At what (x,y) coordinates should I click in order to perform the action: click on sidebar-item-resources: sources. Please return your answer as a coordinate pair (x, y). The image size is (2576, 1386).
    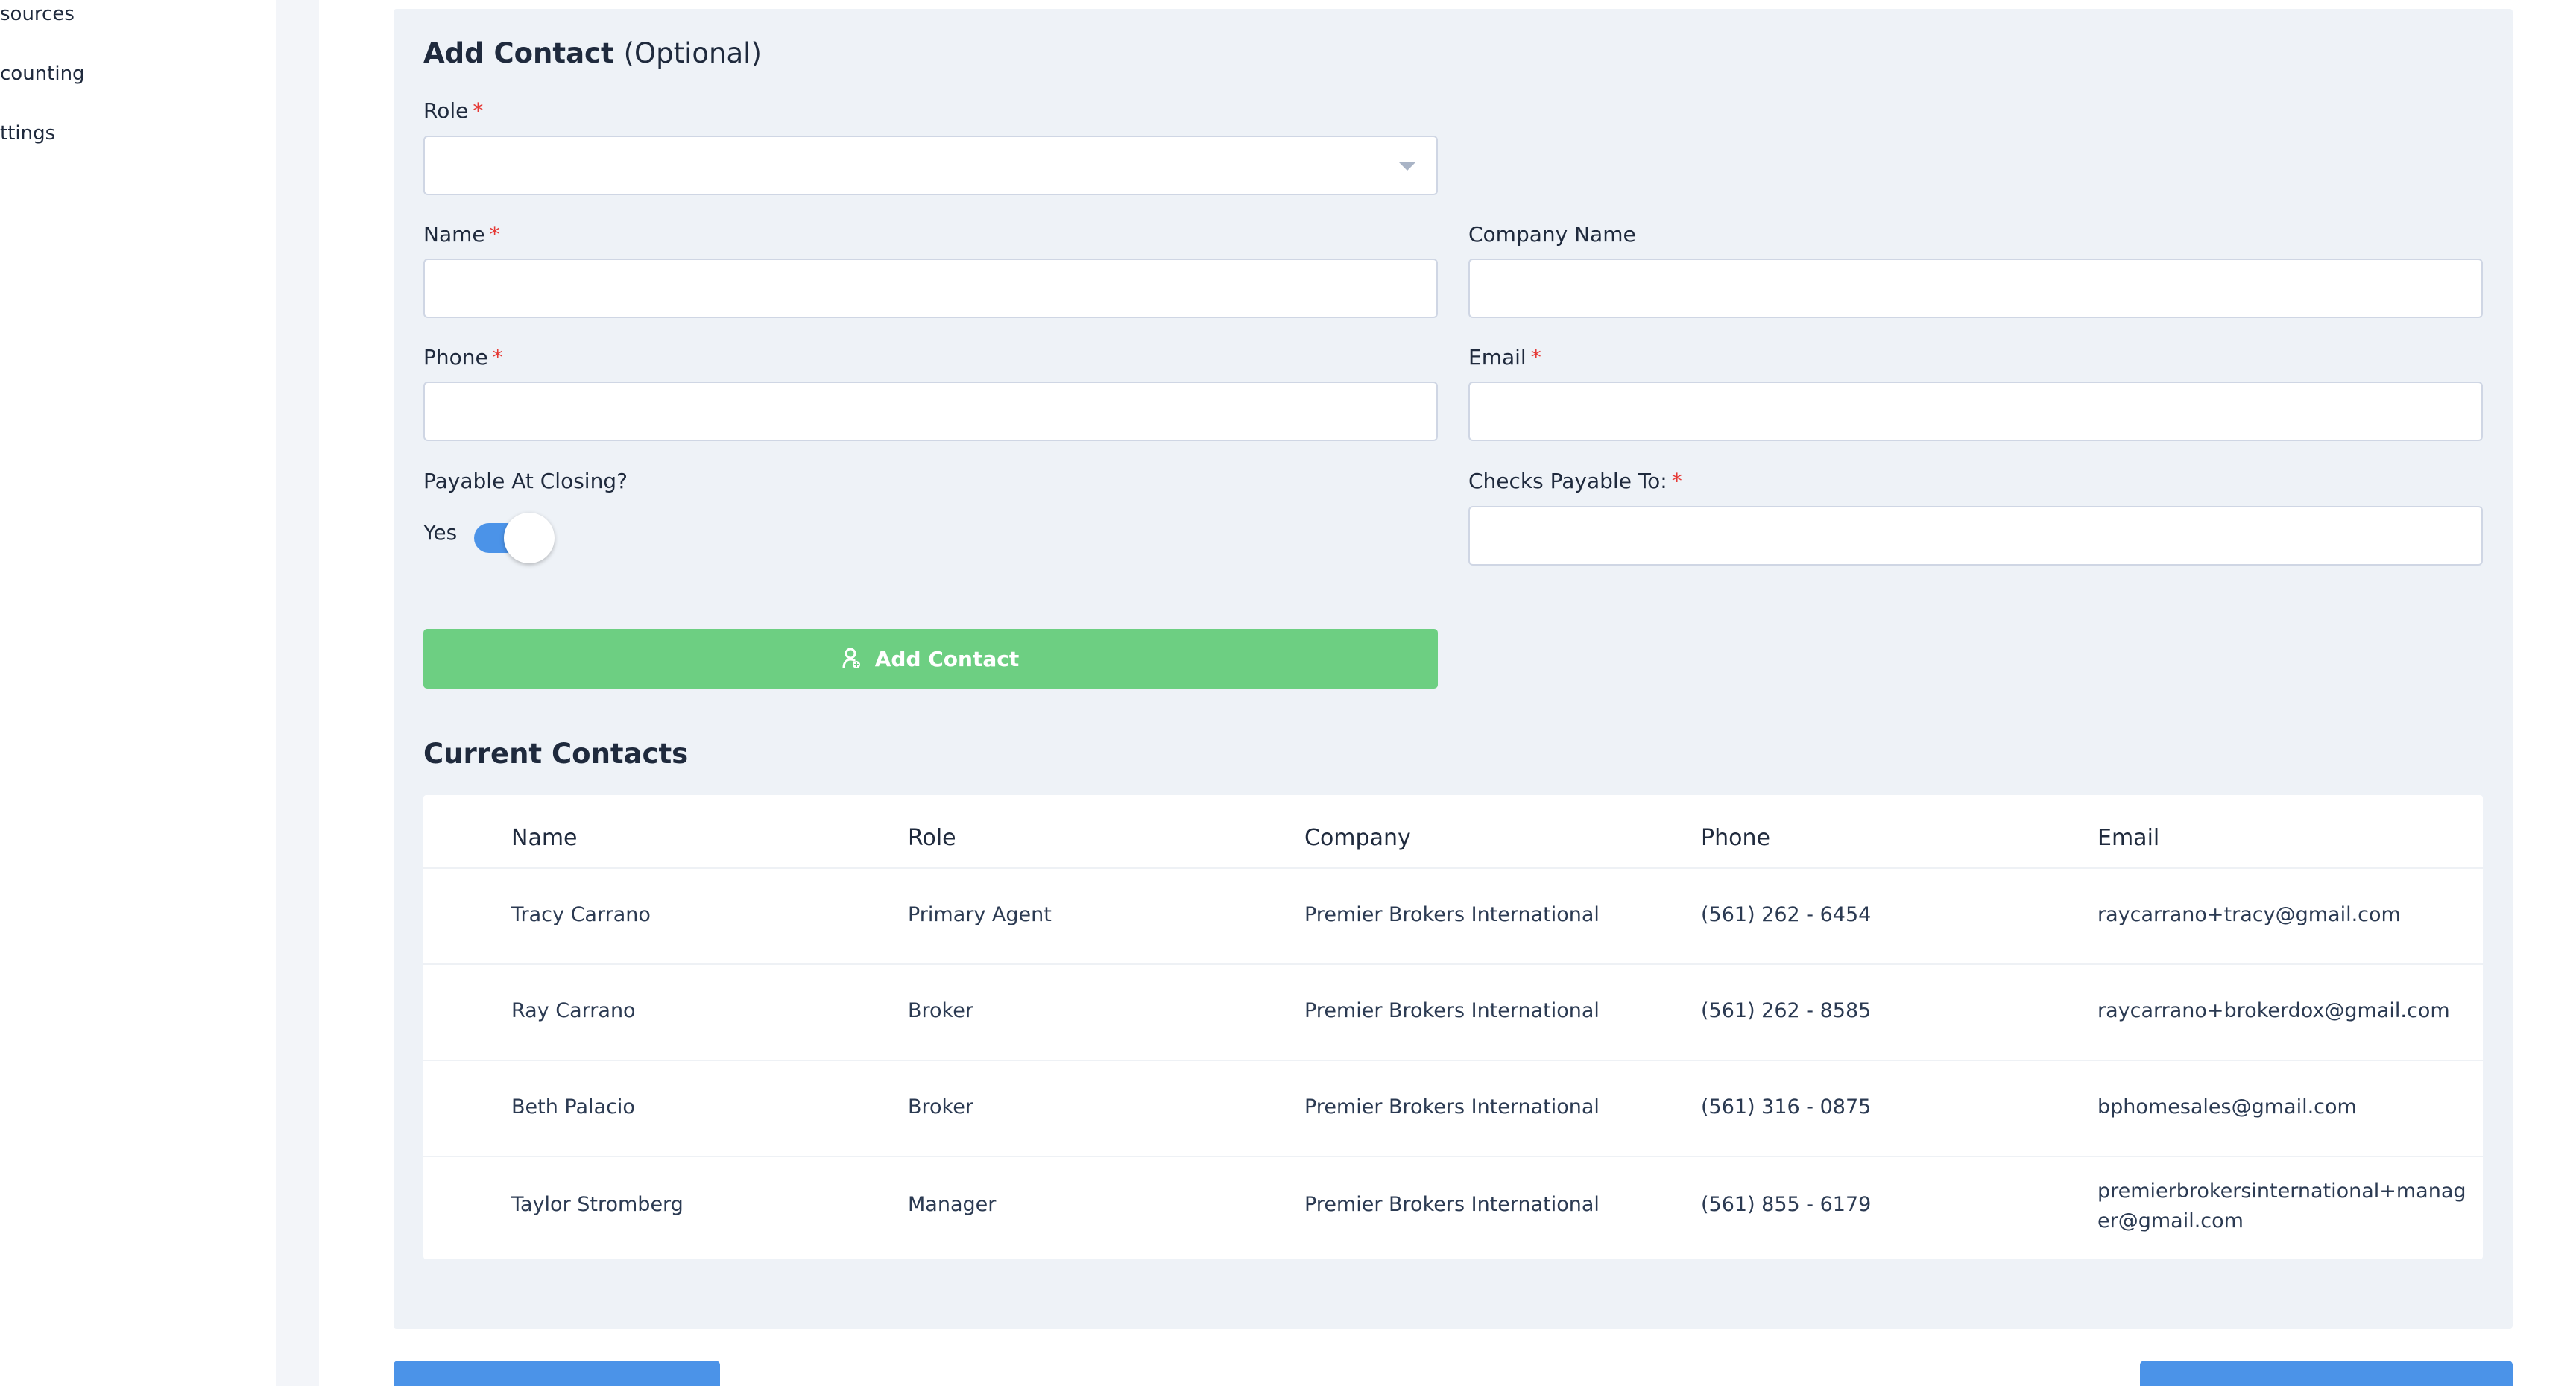
    Looking at the image, I should click on (37, 14).